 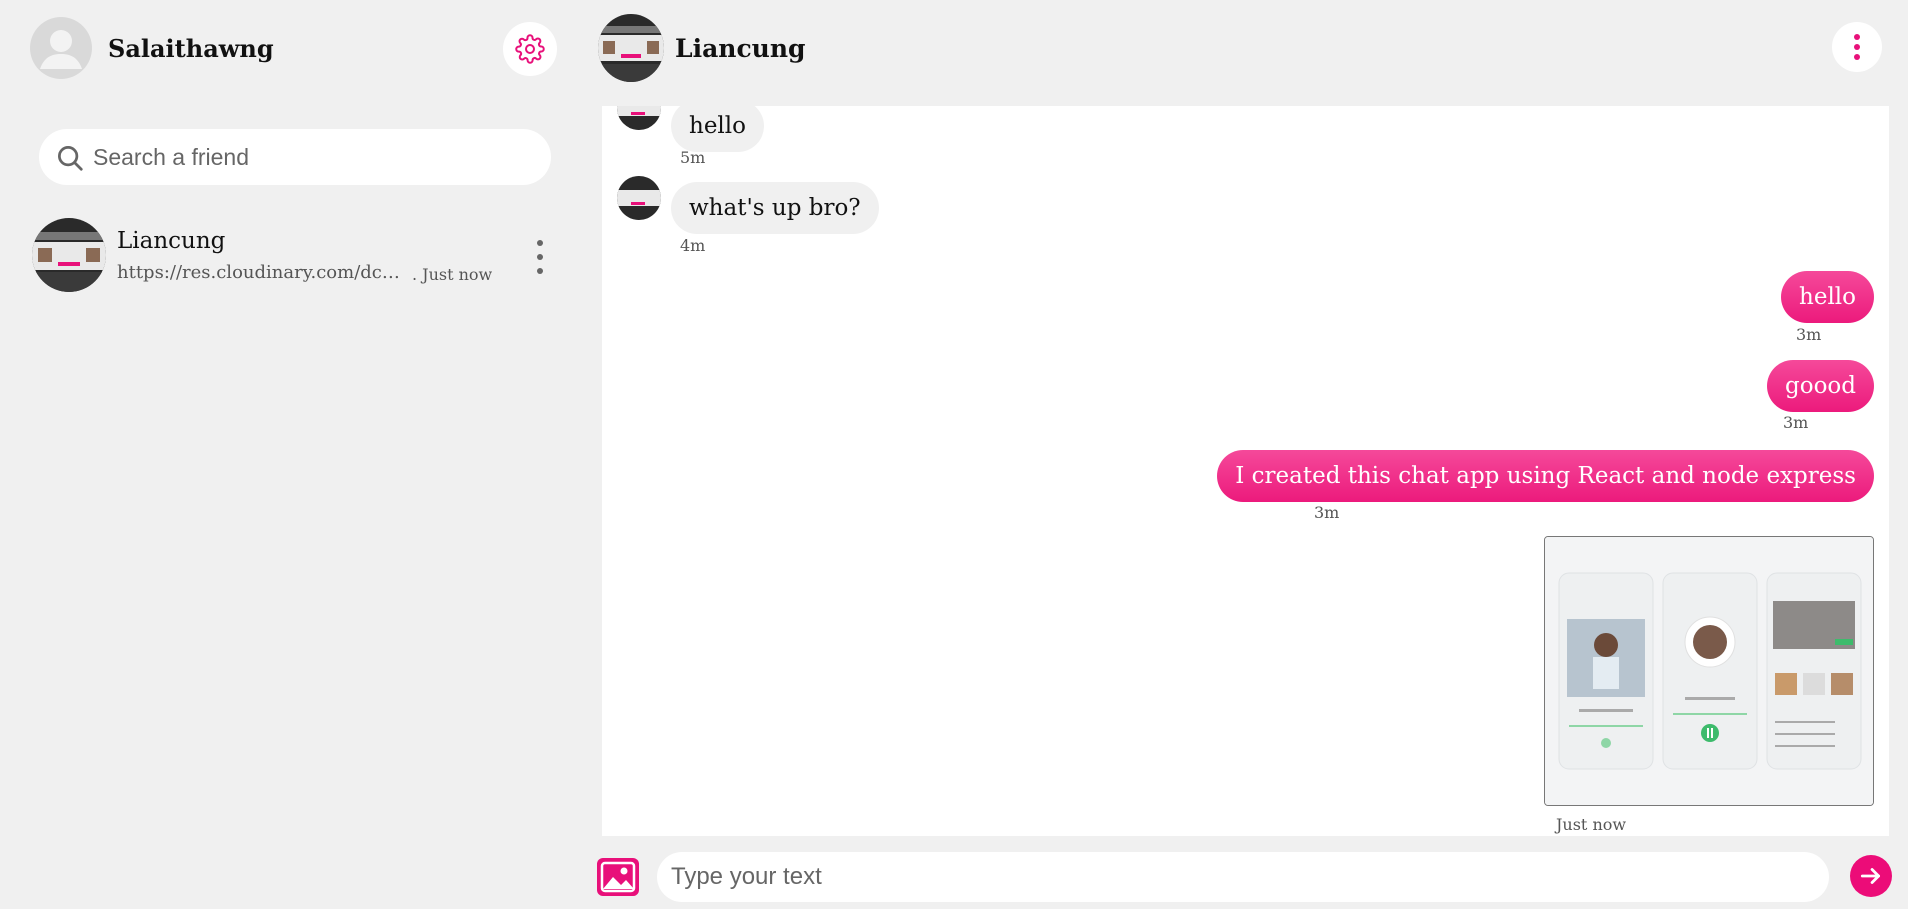 I want to click on message-time: 4m, so click(x=693, y=245).